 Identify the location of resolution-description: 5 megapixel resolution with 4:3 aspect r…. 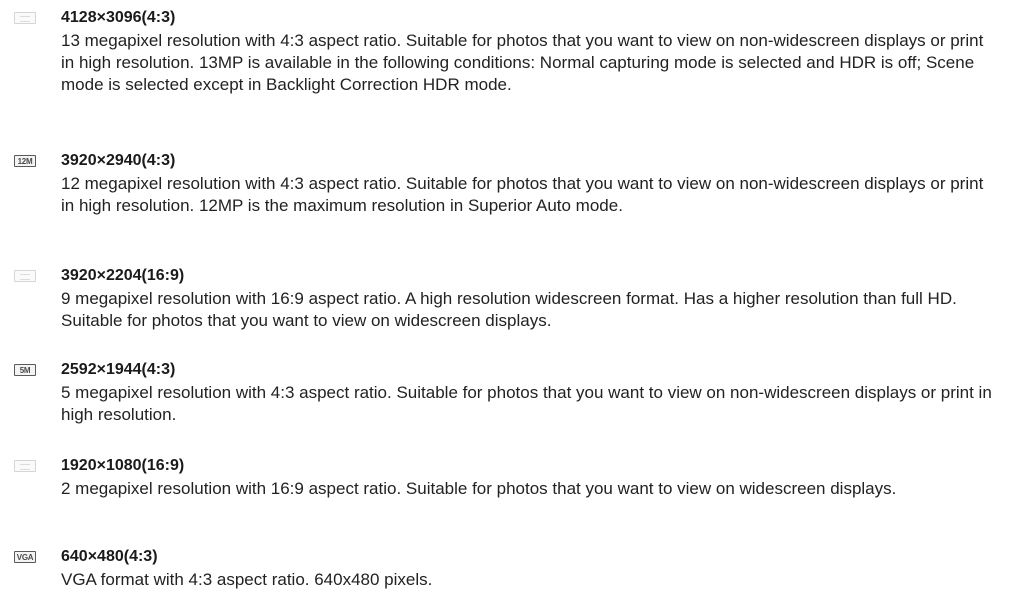
(526, 403).